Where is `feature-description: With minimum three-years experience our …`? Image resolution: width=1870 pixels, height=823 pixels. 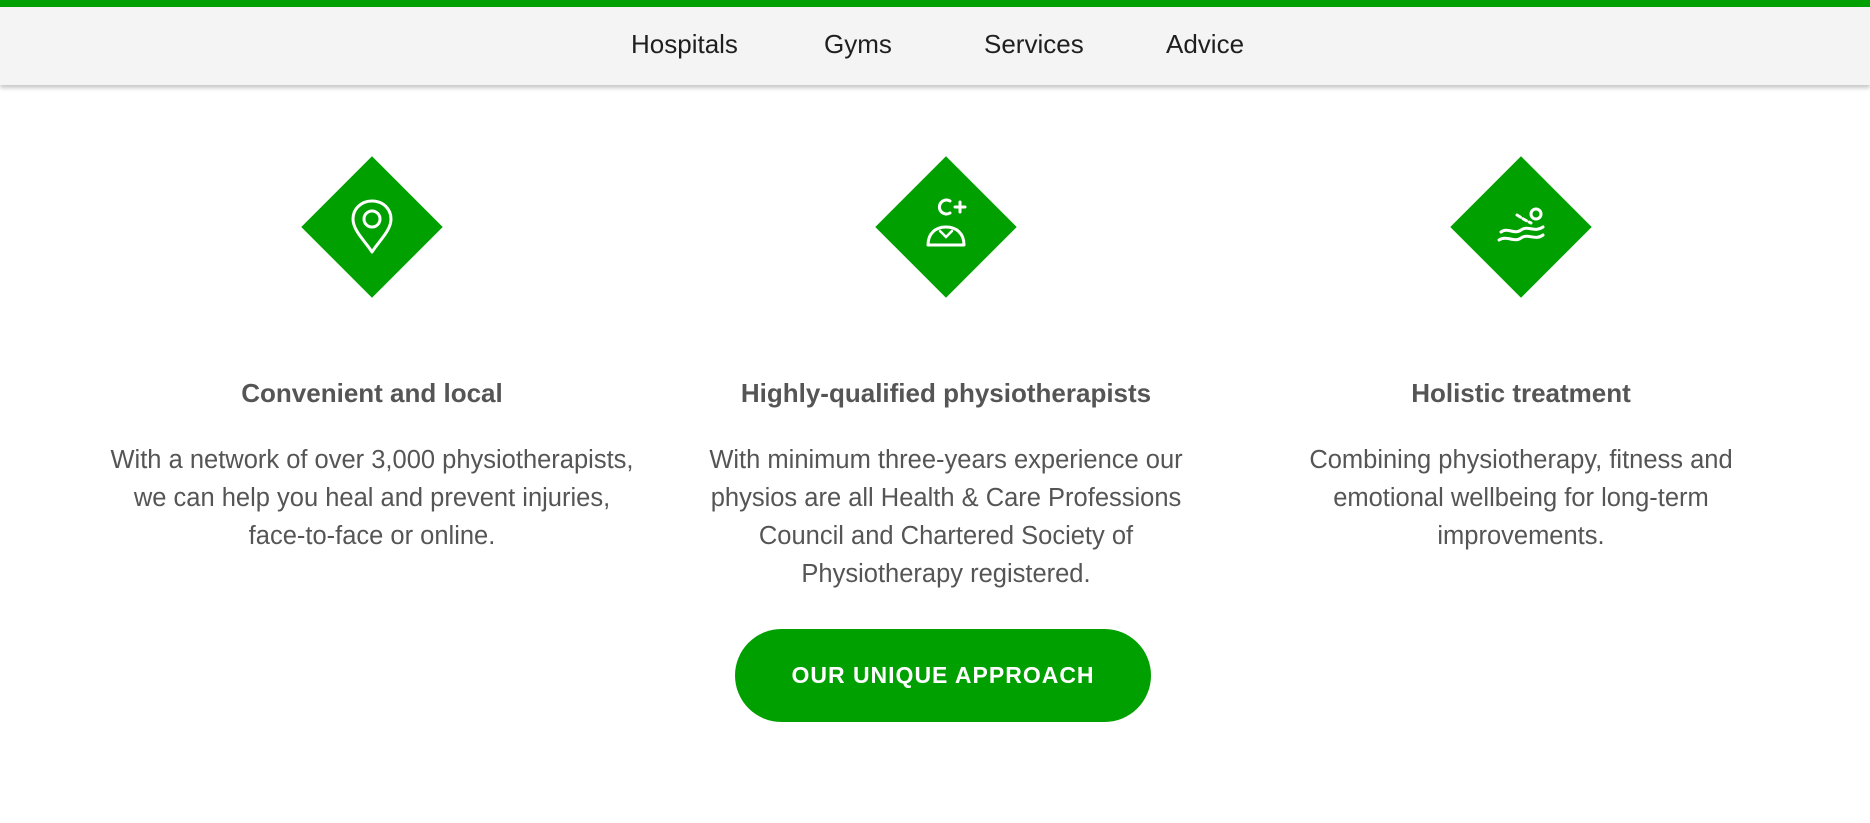
feature-description: With minimum three-years experience our … is located at coordinates (946, 517).